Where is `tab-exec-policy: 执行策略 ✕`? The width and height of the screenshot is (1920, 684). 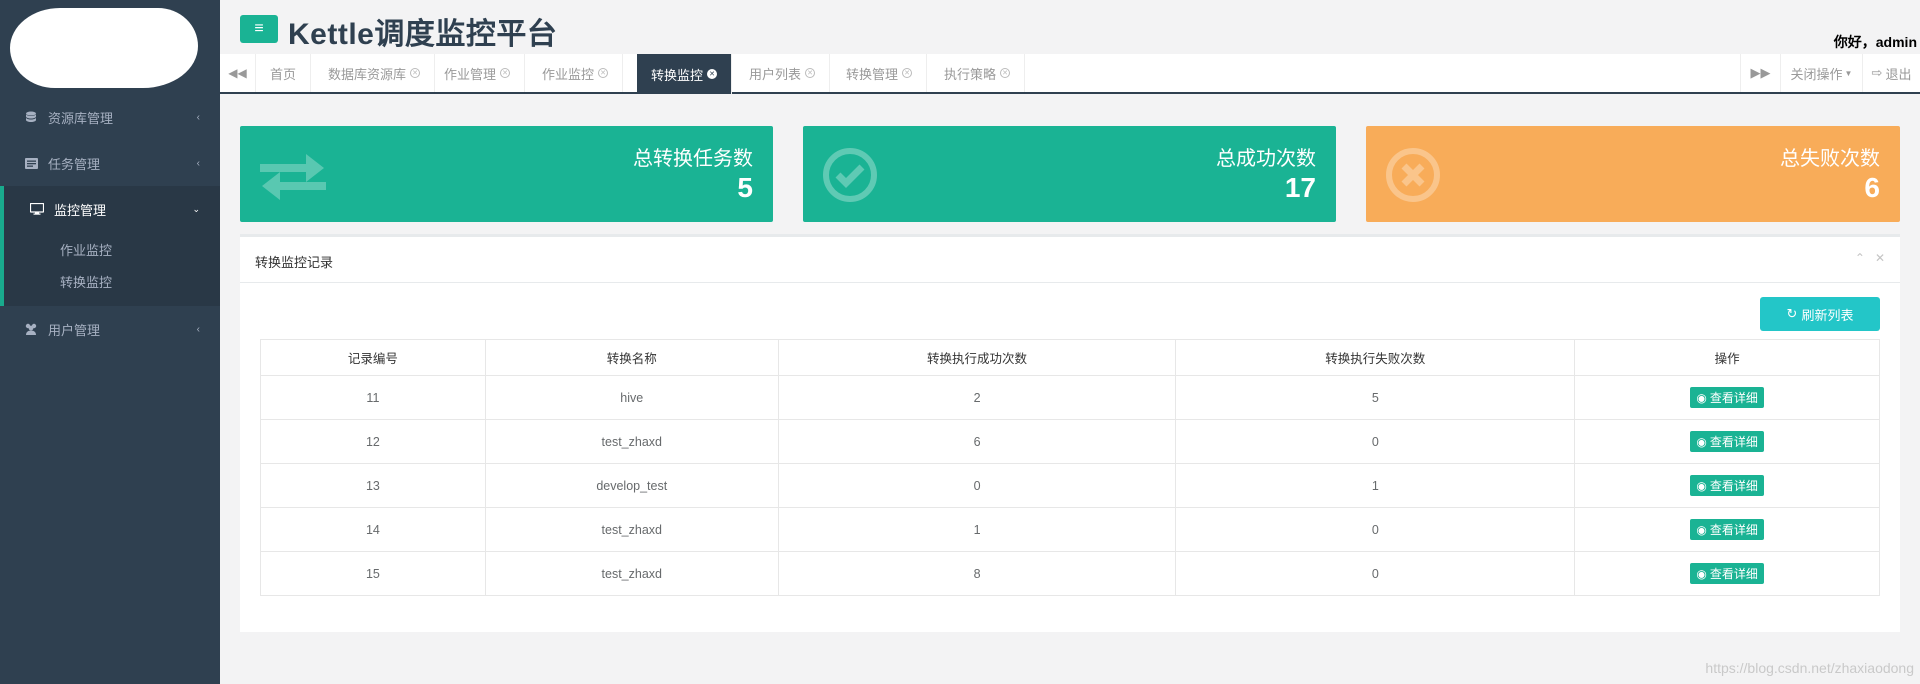 tab-exec-policy: 执行策略 ✕ is located at coordinates (978, 73).